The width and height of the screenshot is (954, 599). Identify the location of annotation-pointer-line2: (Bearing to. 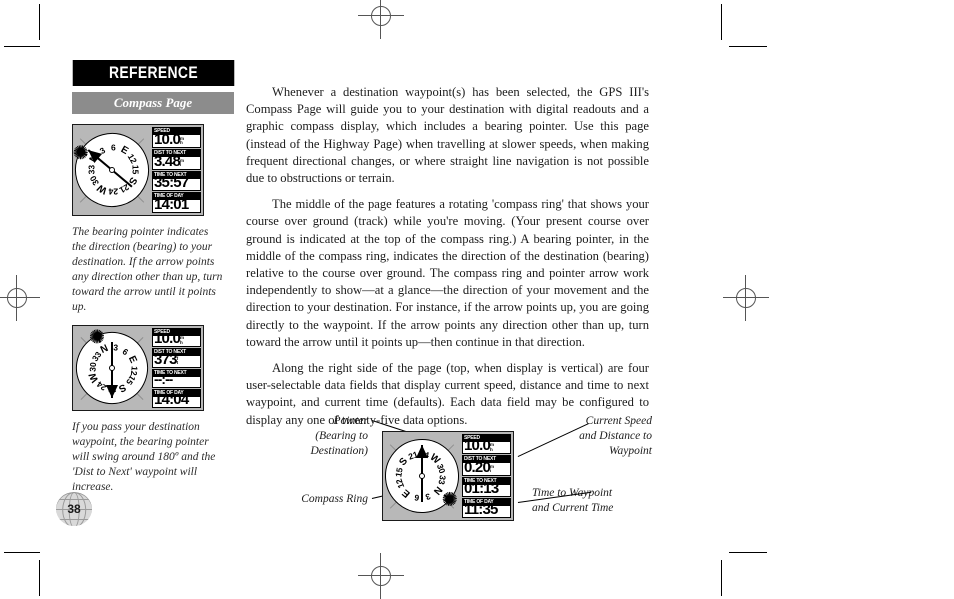
(341, 436).